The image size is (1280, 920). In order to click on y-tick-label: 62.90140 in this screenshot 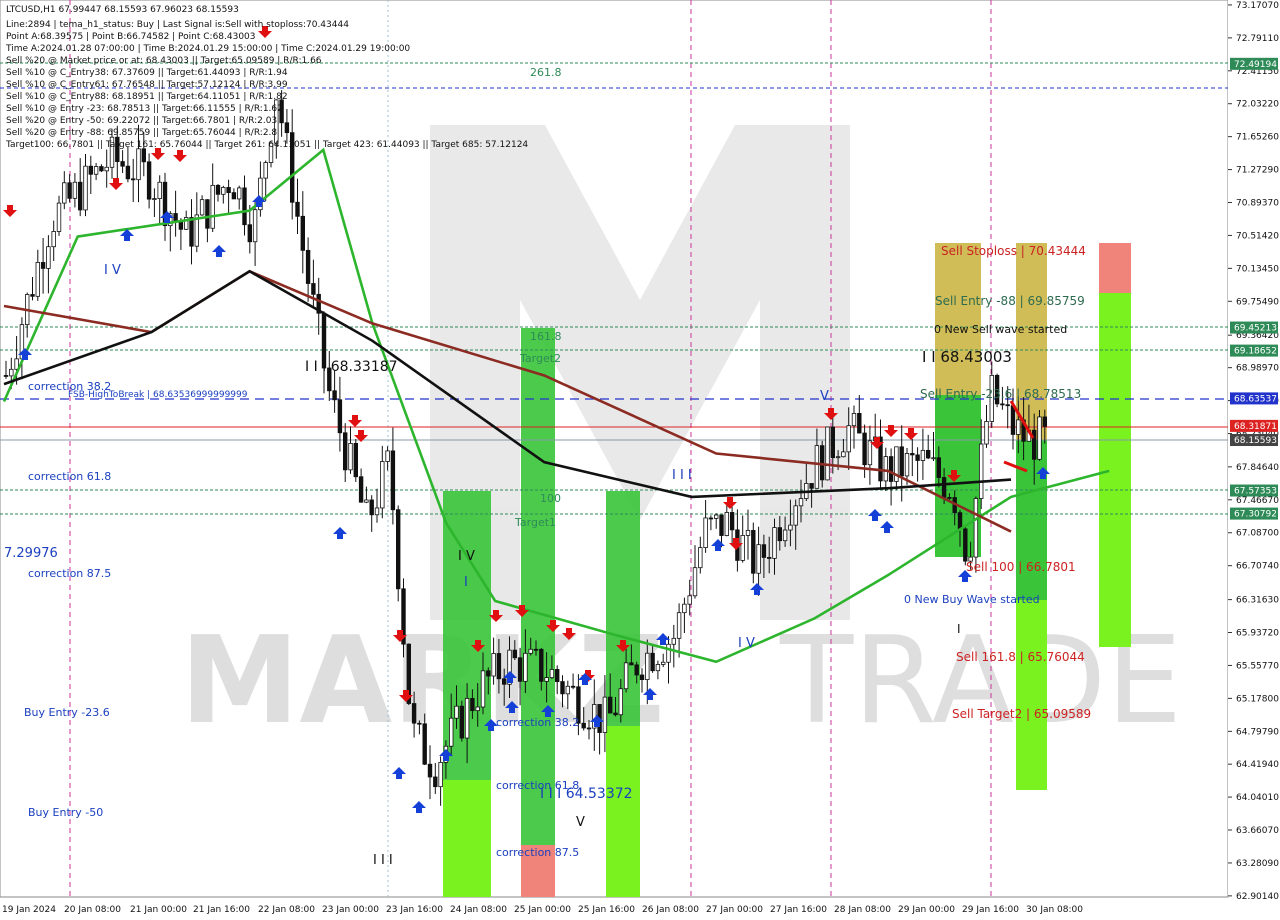, I will do `click(1257, 897)`.